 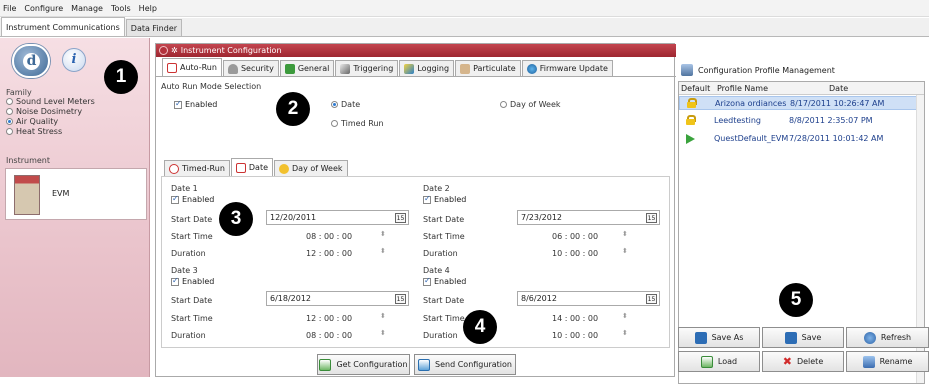 I want to click on delete-x-icon: ✖, so click(x=787, y=361).